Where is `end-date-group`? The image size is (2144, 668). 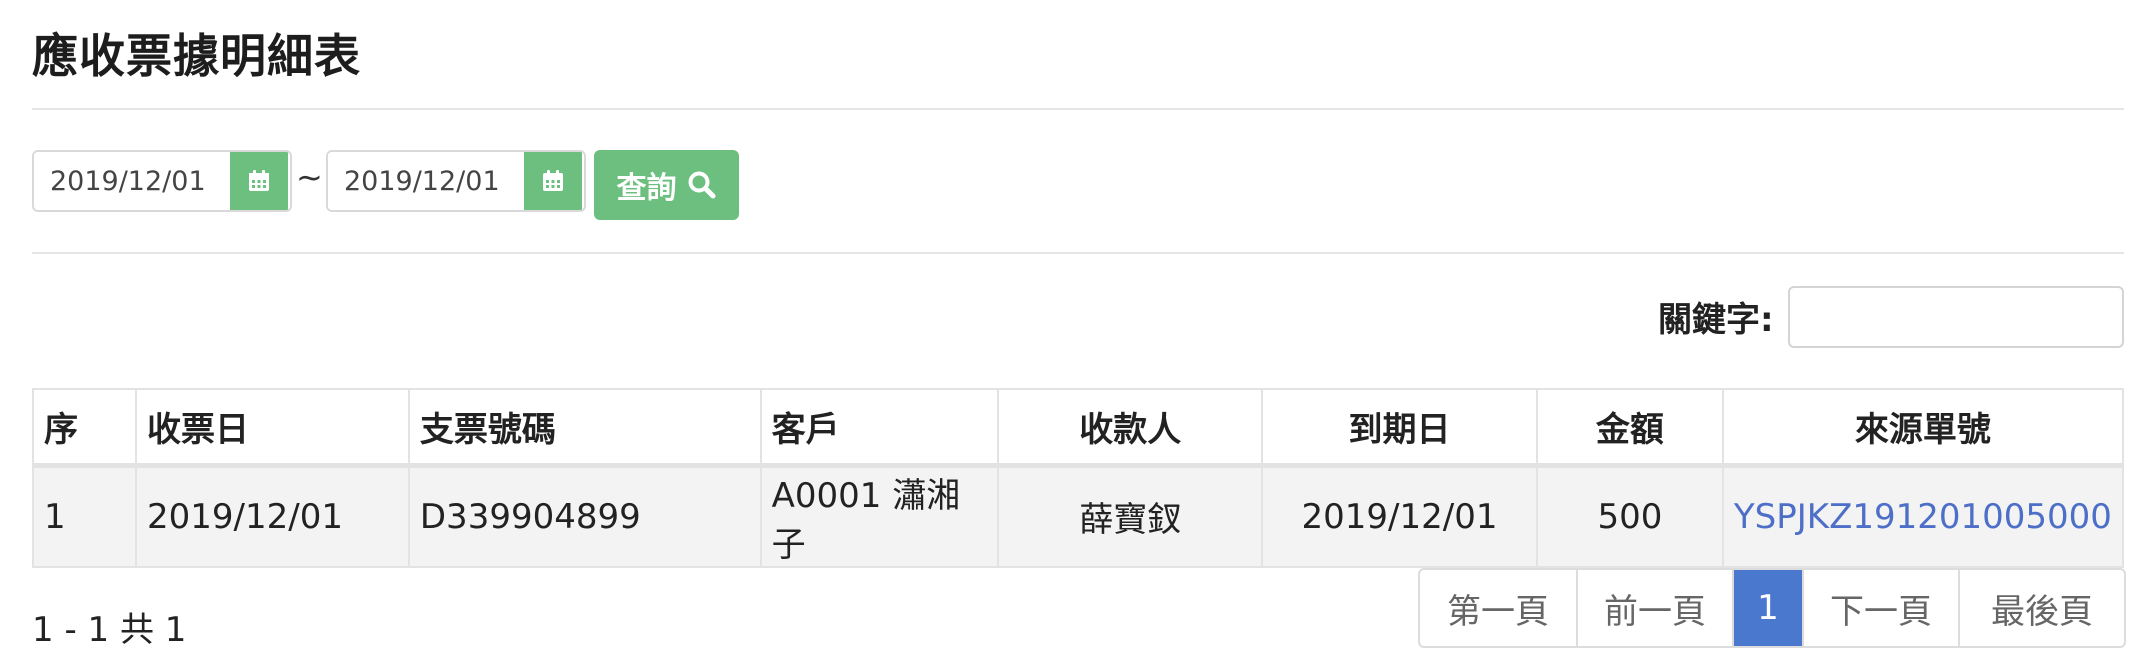
end-date-group is located at coordinates (456, 181).